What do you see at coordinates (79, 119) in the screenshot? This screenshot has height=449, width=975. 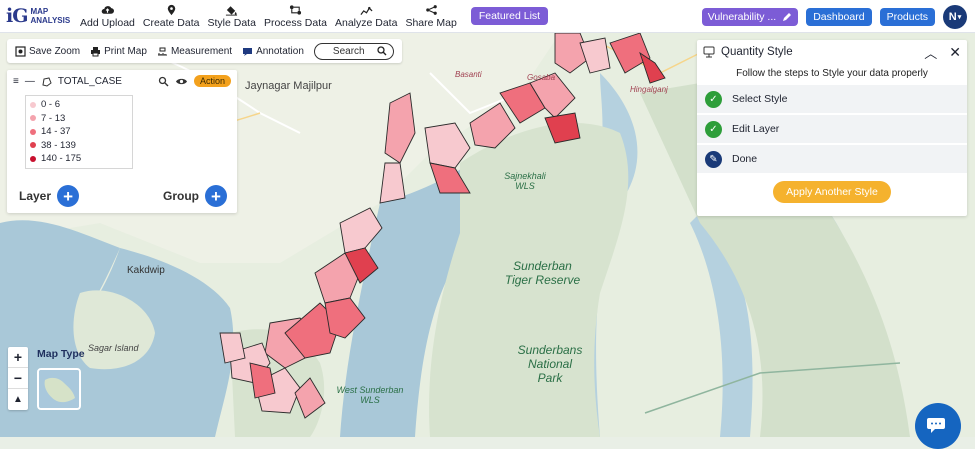 I see `legend-item: 7 - 13` at bounding box center [79, 119].